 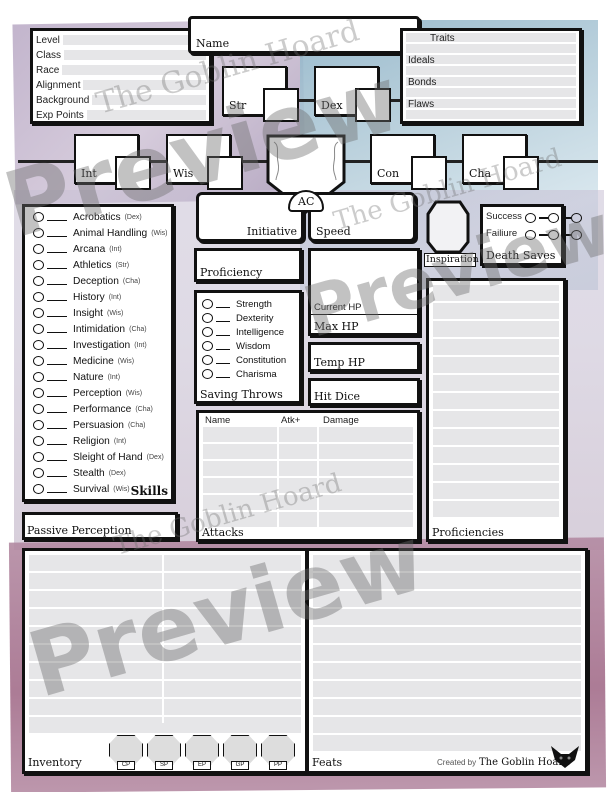 I want to click on hp-box: Current HP Max HP, so click(x=364, y=292).